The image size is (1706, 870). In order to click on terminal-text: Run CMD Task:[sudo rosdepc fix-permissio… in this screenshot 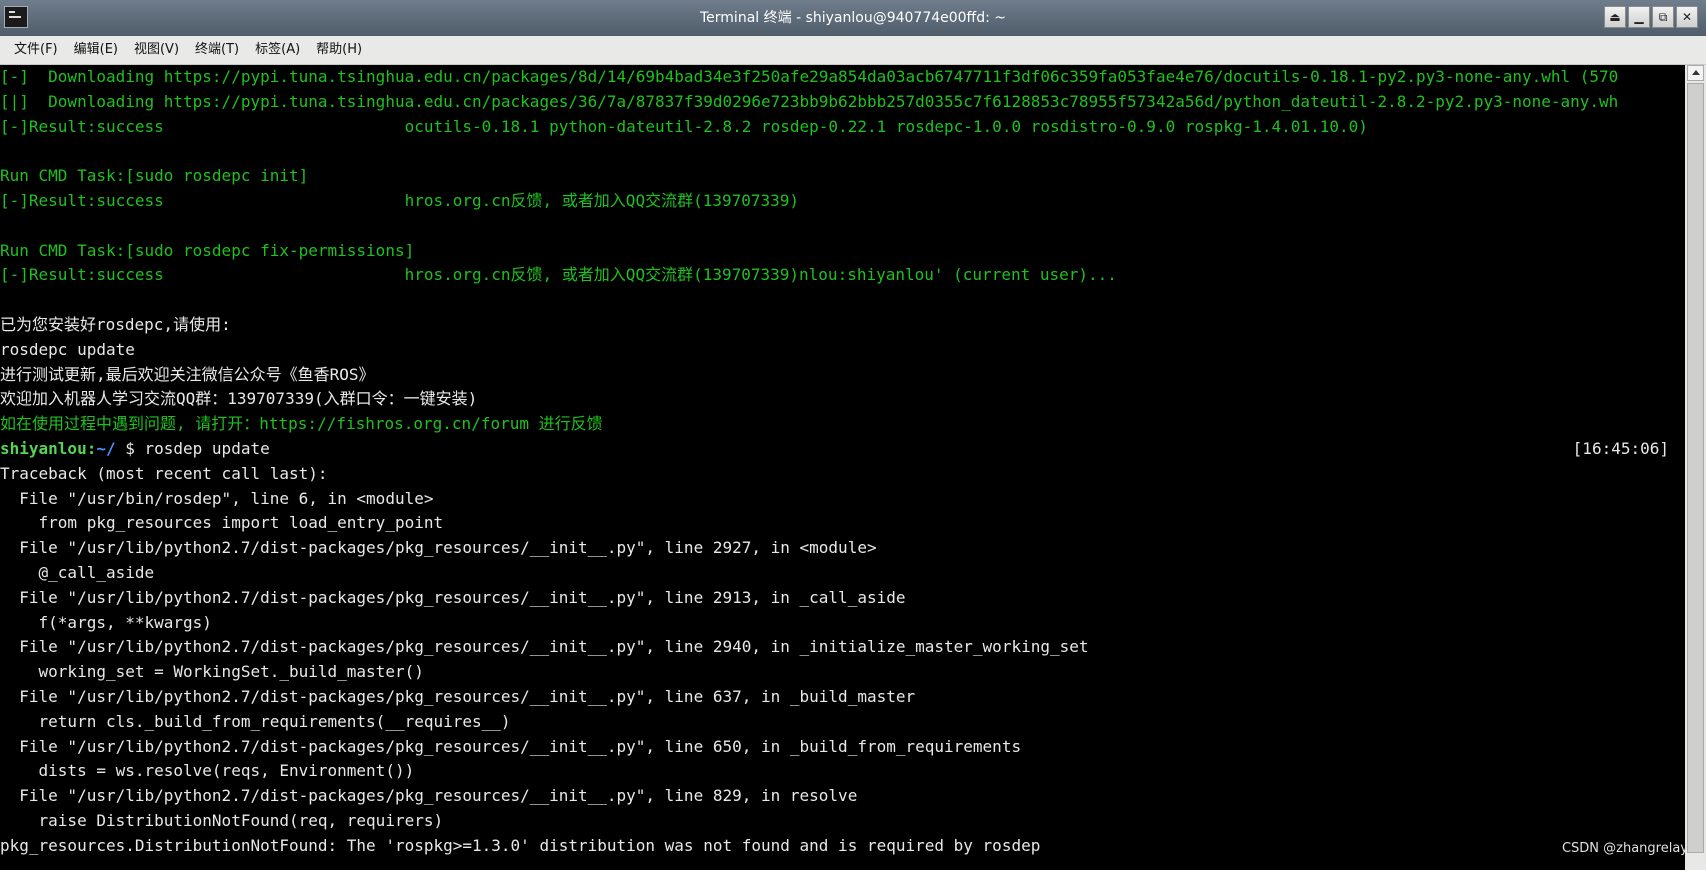, I will do `click(207, 250)`.